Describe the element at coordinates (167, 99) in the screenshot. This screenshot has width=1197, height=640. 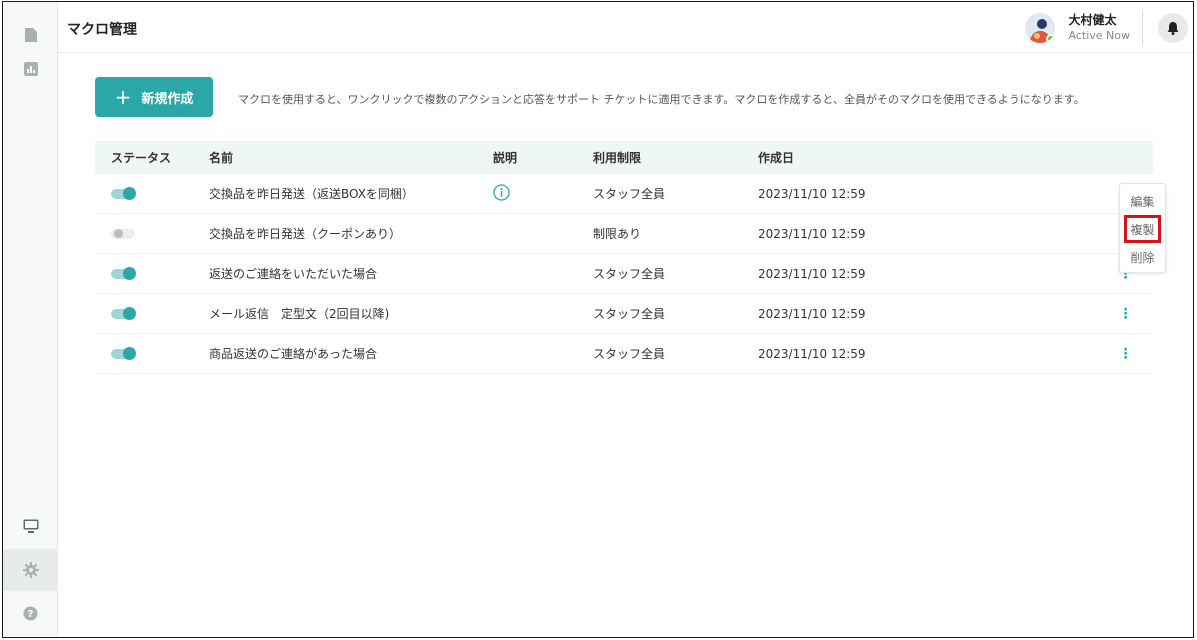
I see `new-macro-button-label: 新規作成` at that location.